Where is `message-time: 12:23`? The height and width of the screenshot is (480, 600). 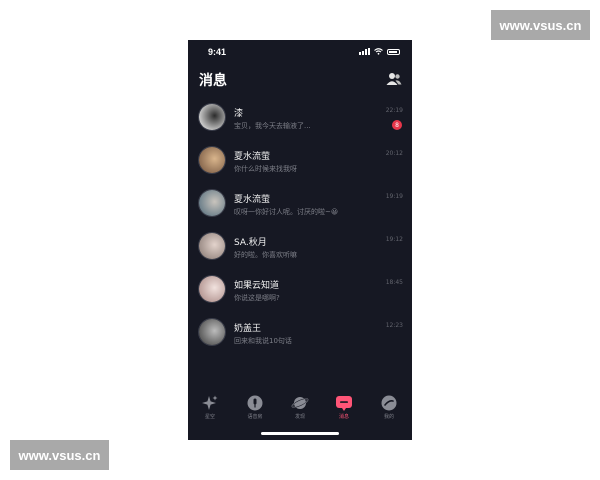 message-time: 12:23 is located at coordinates (394, 325).